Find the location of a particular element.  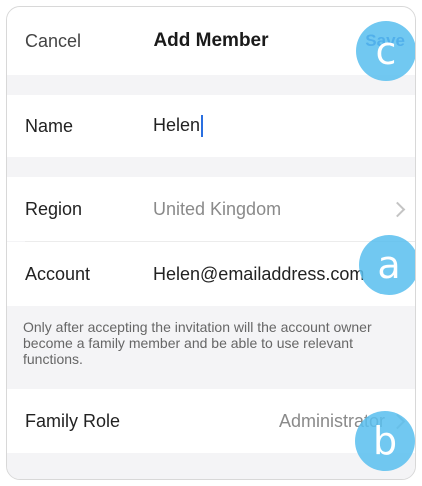

family-role-label: Family Role is located at coordinates (73, 420).